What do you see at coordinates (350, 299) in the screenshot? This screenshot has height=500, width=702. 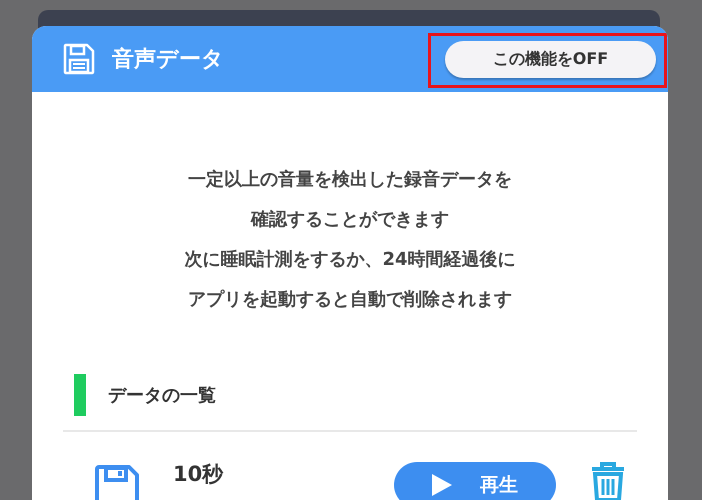 I see `description-text: アプリを起動すると自動で削除されます` at bounding box center [350, 299].